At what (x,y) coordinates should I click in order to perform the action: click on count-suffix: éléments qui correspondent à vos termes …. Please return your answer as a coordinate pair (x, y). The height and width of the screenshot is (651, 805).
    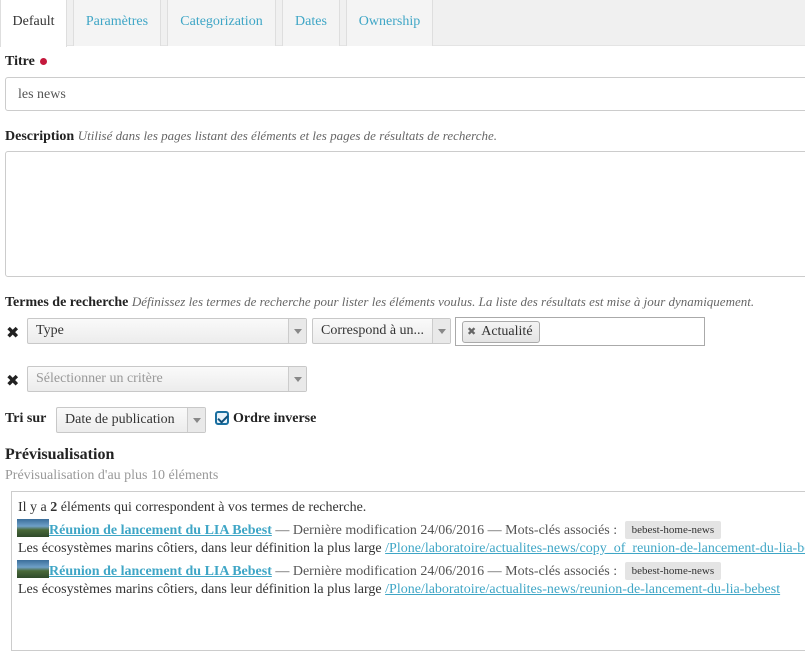
    Looking at the image, I should click on (213, 507).